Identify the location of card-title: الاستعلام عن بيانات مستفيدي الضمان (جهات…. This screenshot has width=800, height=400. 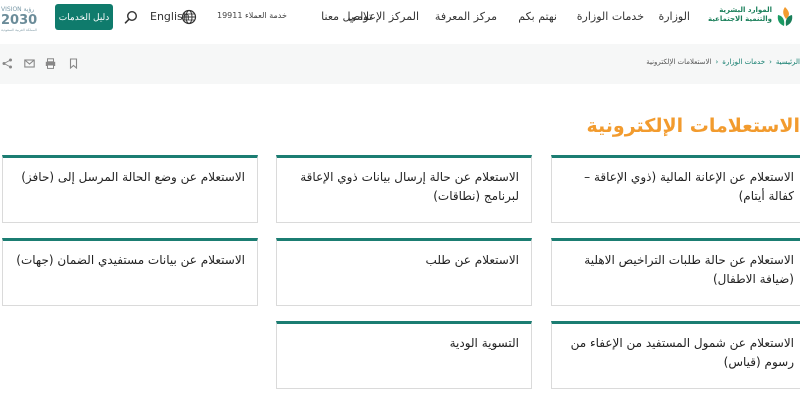
(130, 260).